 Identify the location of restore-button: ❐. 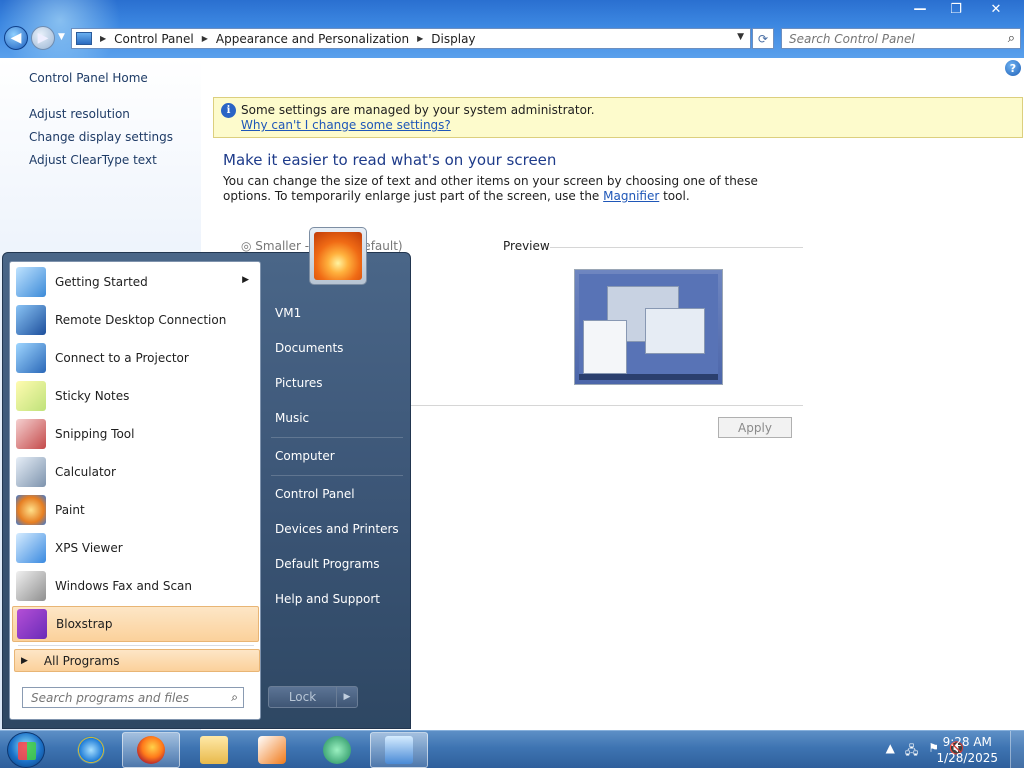
(956, 9).